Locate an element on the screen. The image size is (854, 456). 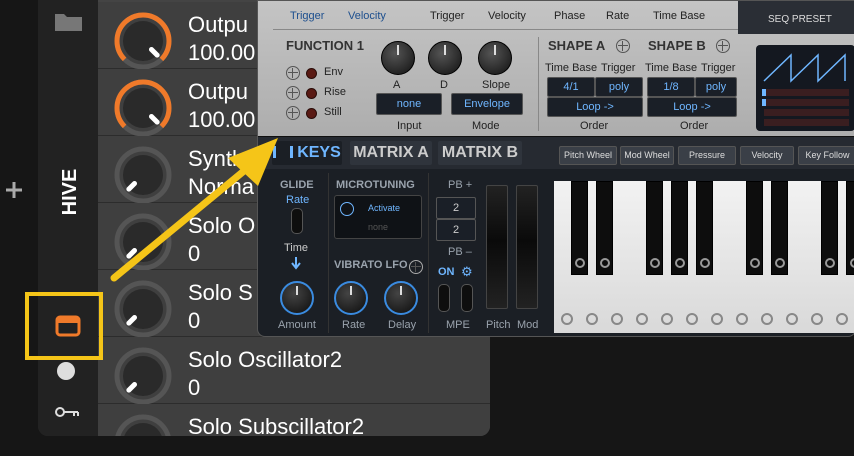
parameter-name: Solo Subscillator2 is located at coordinates (276, 425).